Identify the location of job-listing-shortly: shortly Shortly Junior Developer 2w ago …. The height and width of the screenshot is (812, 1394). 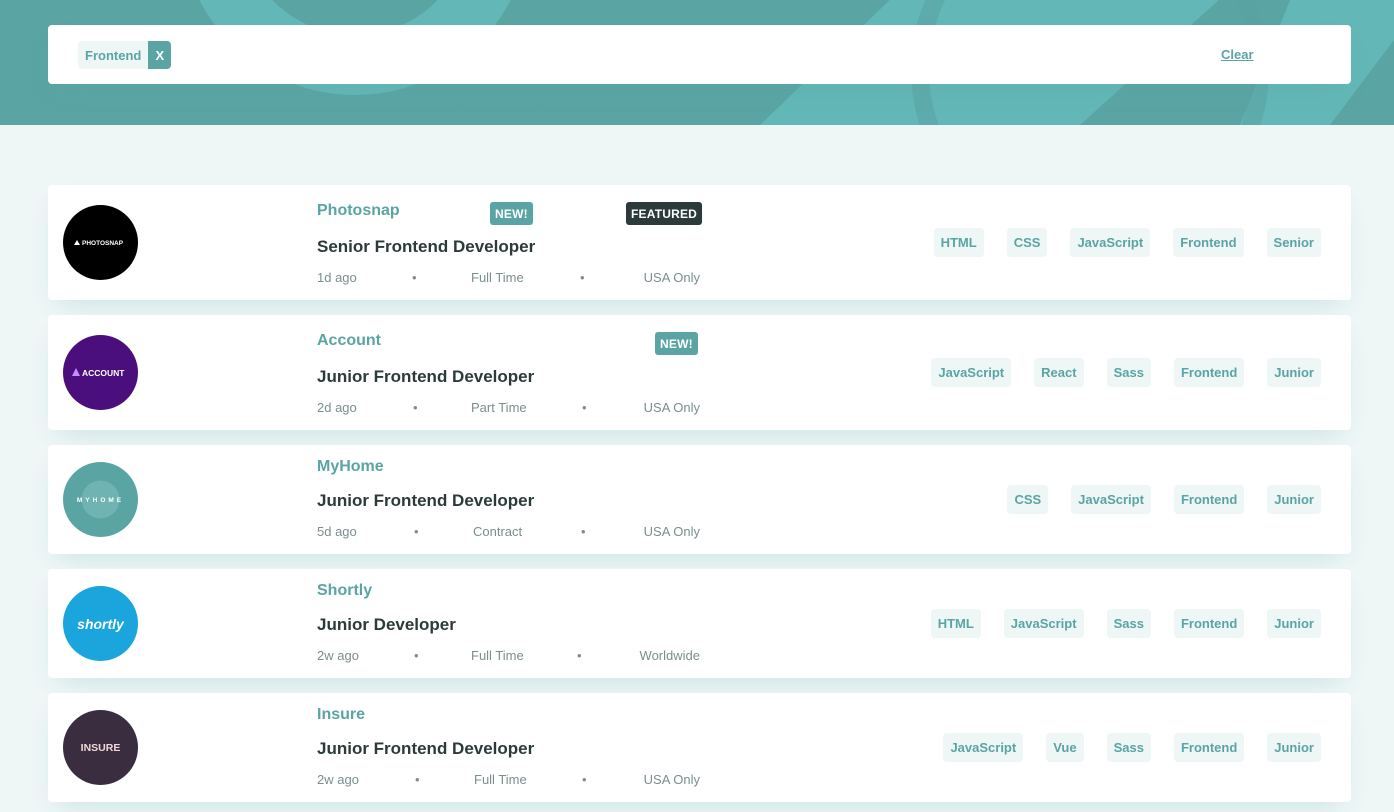
(699, 623).